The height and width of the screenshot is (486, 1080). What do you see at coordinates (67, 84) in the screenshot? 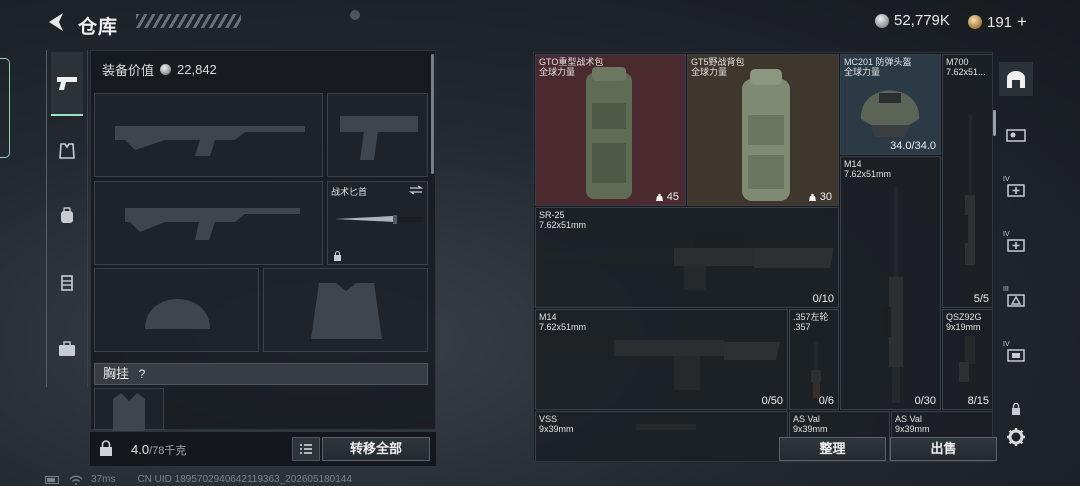
I see `nav-weapons` at bounding box center [67, 84].